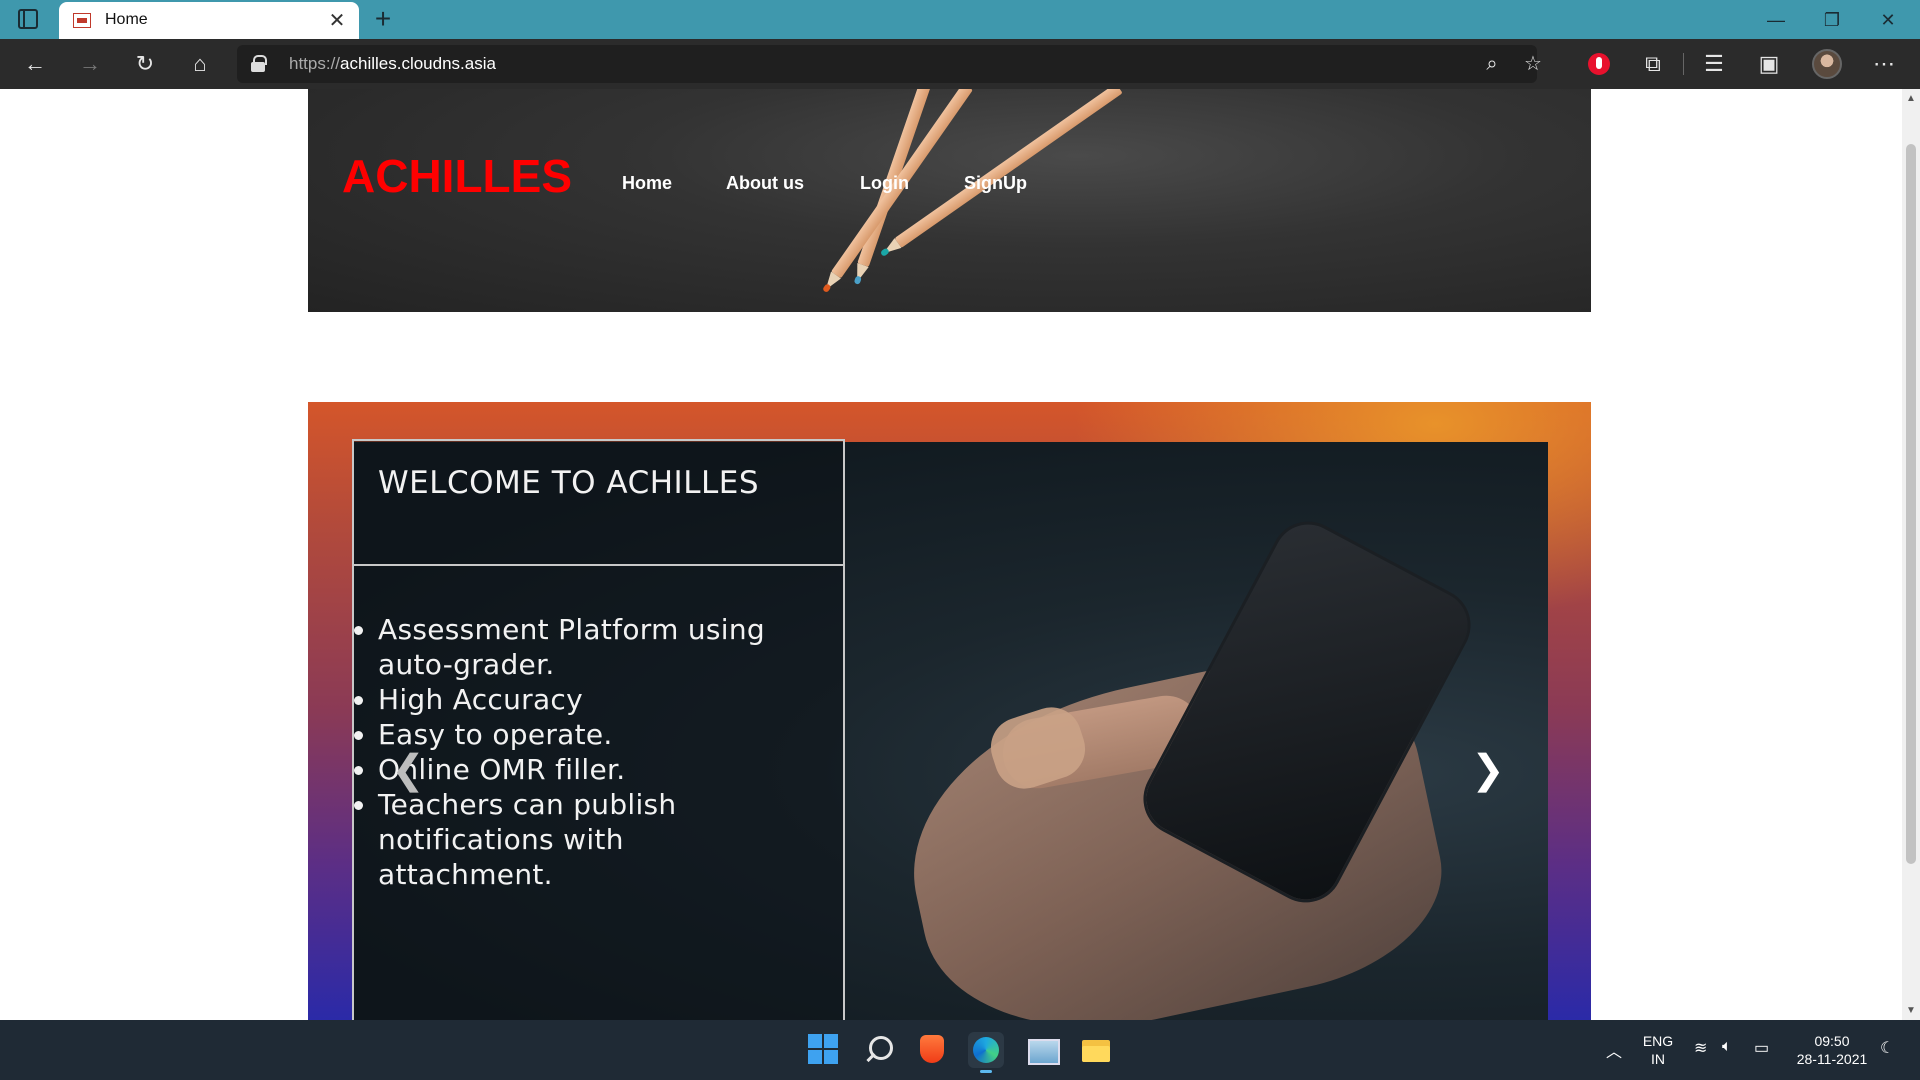 The height and width of the screenshot is (1080, 1920). What do you see at coordinates (418, 63) in the screenshot?
I see `url-host: achilles.cloudns.asia` at bounding box center [418, 63].